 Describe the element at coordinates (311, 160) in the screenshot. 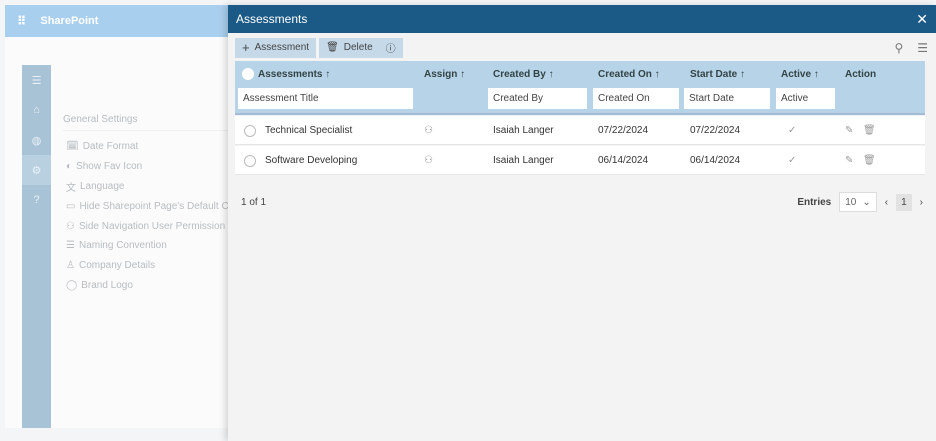

I see `assessment-title: Software Developing` at that location.